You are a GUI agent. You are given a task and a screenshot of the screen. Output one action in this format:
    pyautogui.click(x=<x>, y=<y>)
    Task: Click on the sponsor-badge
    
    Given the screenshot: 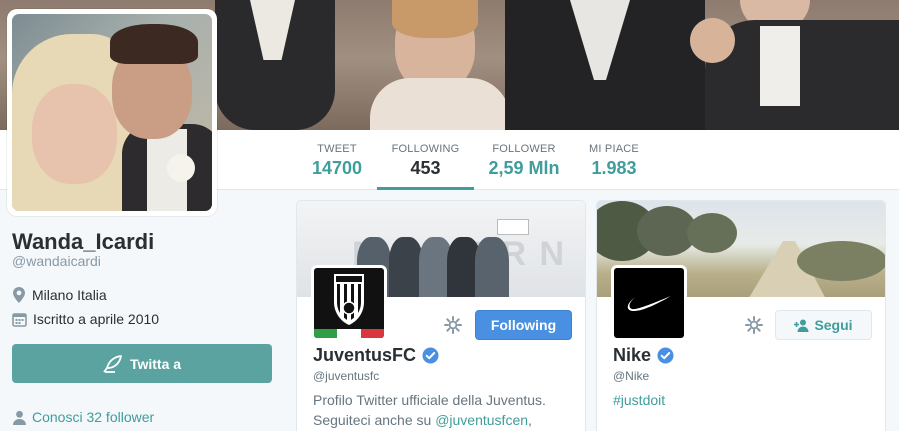 What is the action you would take?
    pyautogui.click(x=513, y=227)
    